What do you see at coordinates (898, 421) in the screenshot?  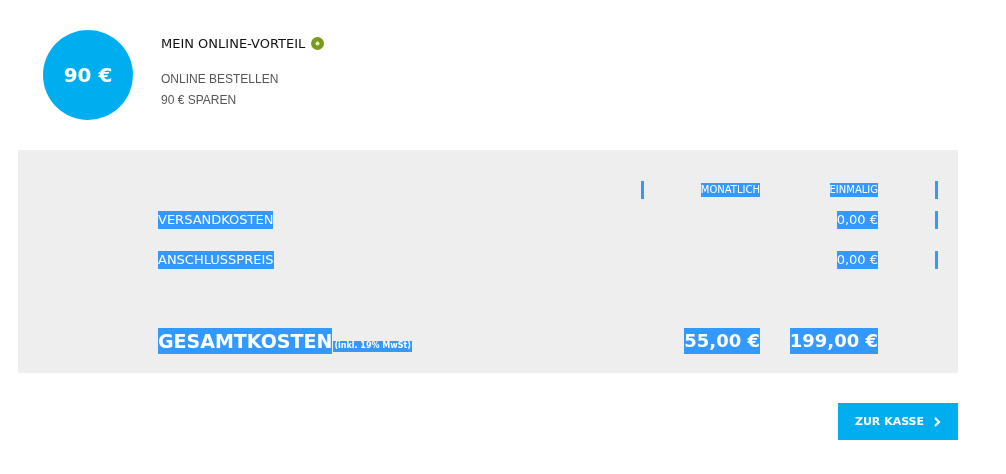 I see `checkout-button: ZUR KASSE` at bounding box center [898, 421].